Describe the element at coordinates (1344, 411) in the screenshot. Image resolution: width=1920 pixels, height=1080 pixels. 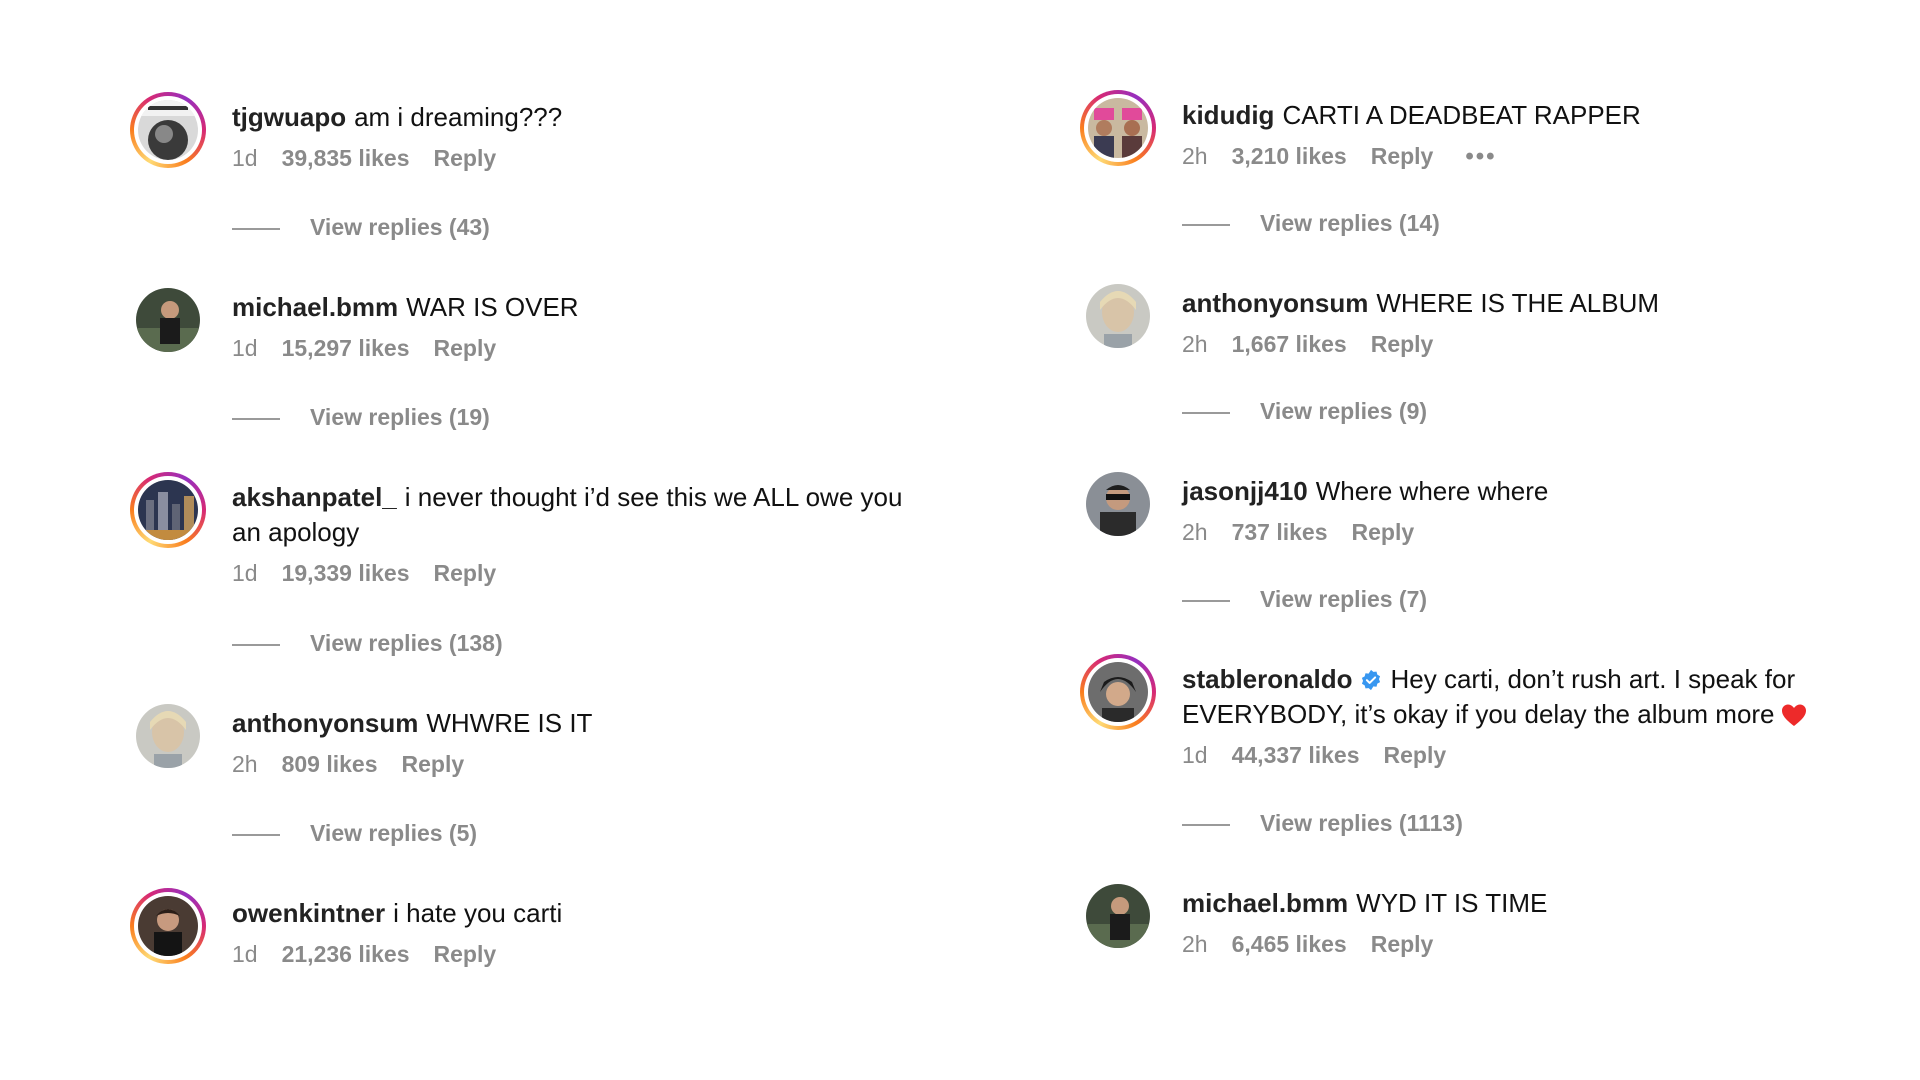
I see `view-replies-label: View replies (9)` at that location.